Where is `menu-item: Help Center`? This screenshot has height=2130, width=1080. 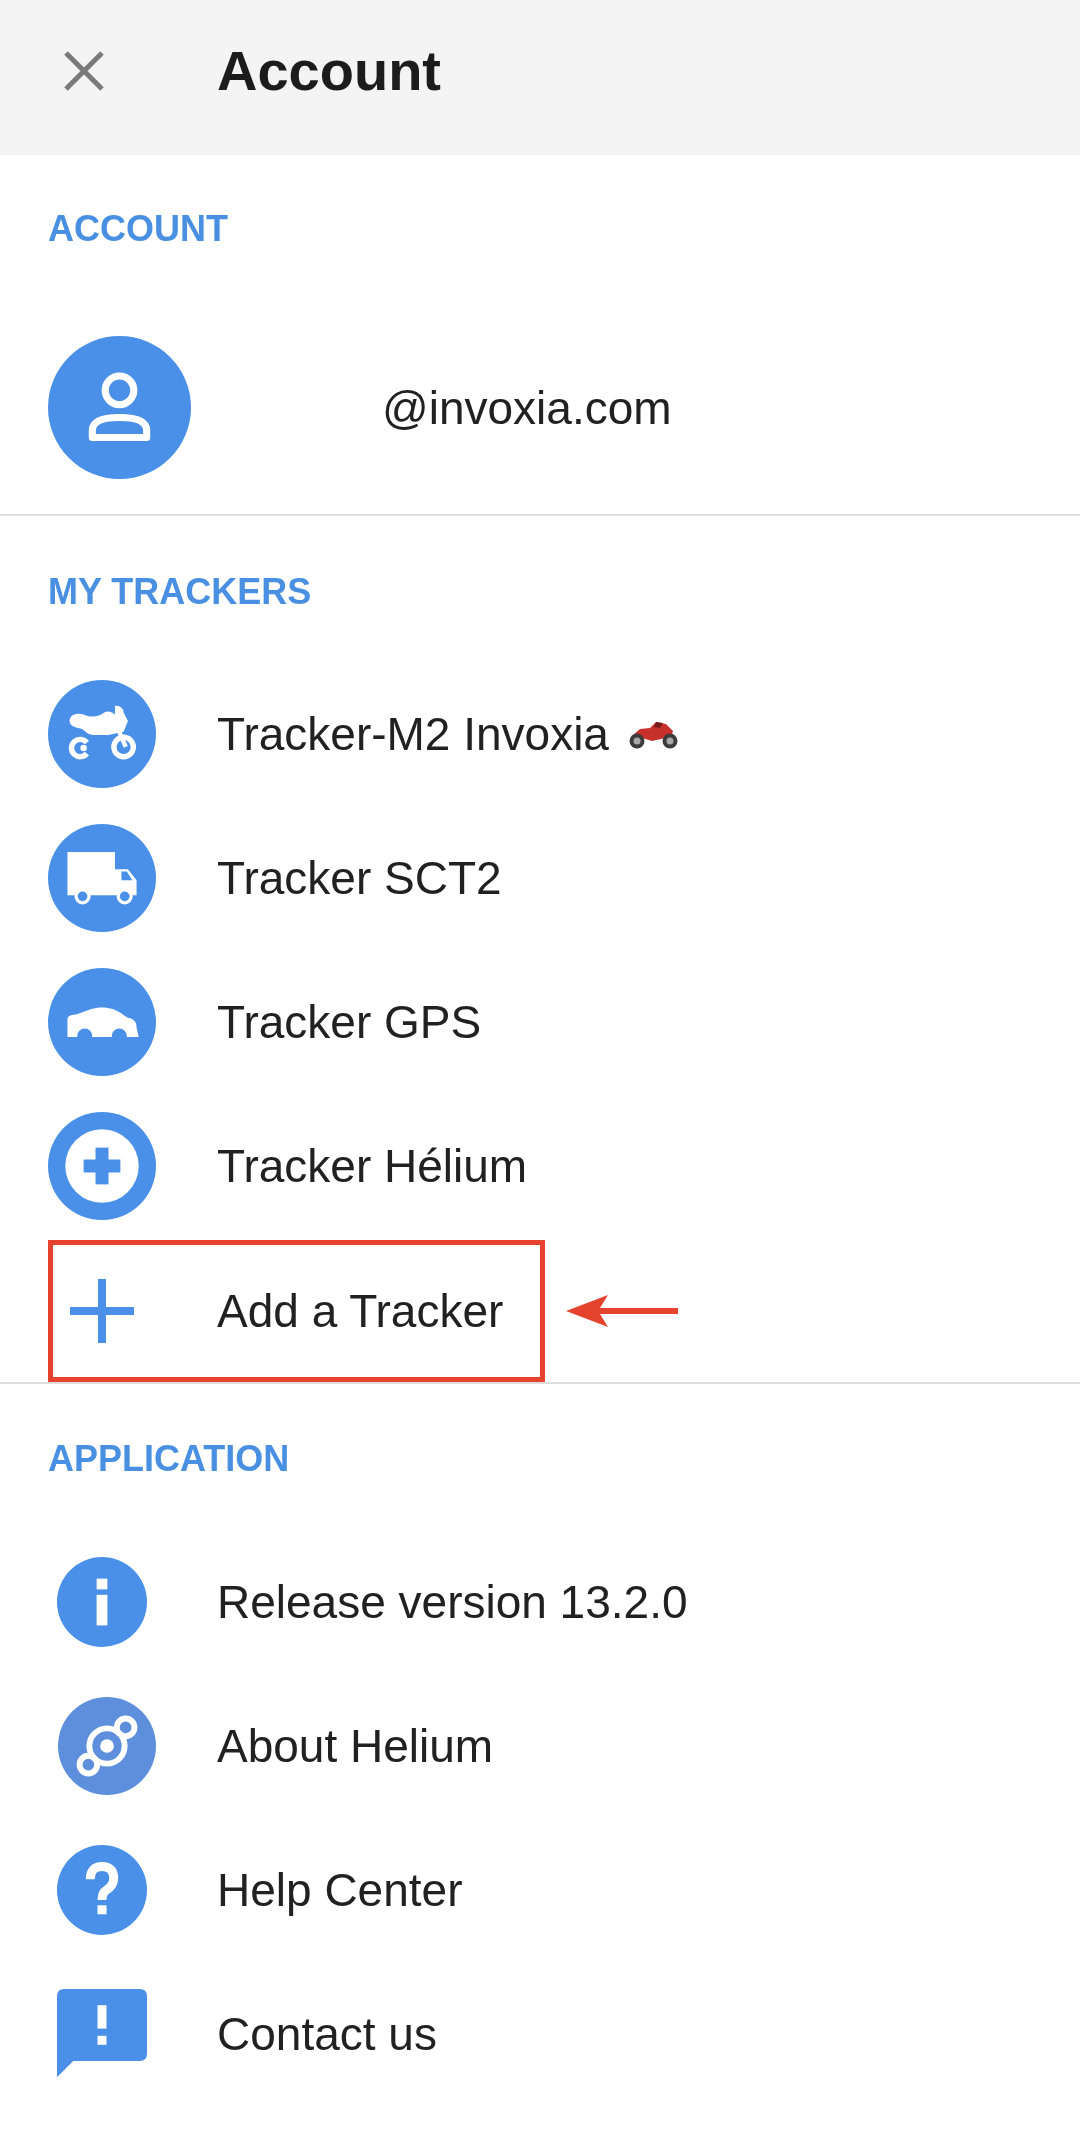
menu-item: Help Center is located at coordinates (255, 1890).